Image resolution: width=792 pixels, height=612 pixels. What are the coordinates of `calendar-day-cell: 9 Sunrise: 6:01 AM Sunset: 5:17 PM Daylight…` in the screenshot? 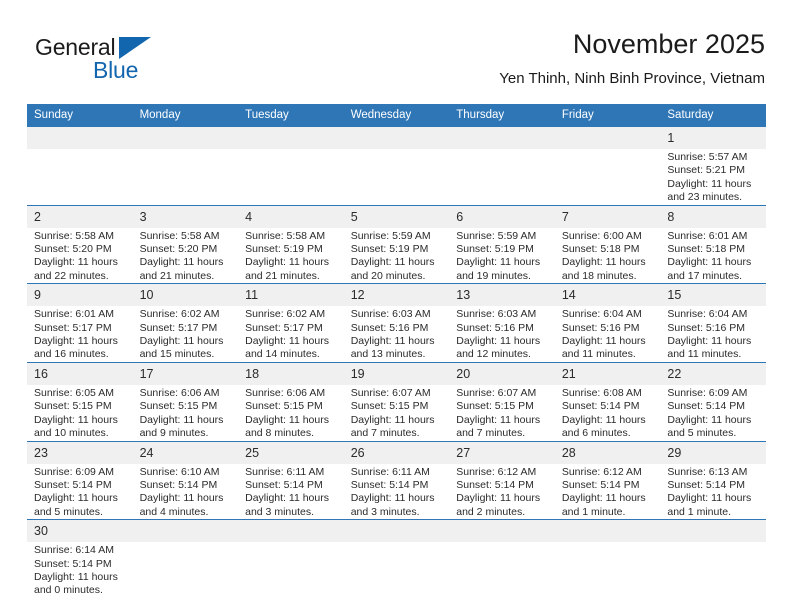 It's located at (80, 323).